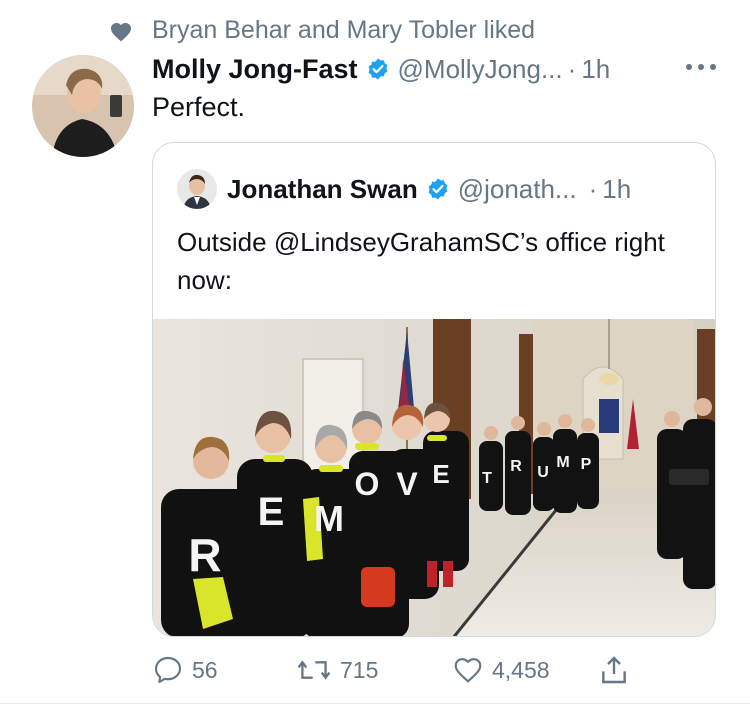 Image resolution: width=750 pixels, height=711 pixels. Describe the element at coordinates (185, 670) in the screenshot. I see `reply-button: 56` at that location.